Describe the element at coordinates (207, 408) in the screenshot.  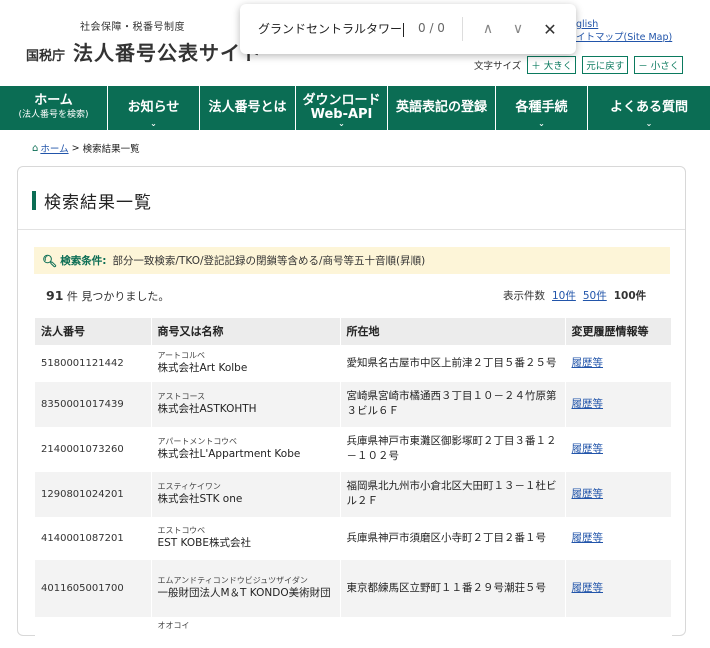
I see `company-name: 株式会社ASTKOHTH` at that location.